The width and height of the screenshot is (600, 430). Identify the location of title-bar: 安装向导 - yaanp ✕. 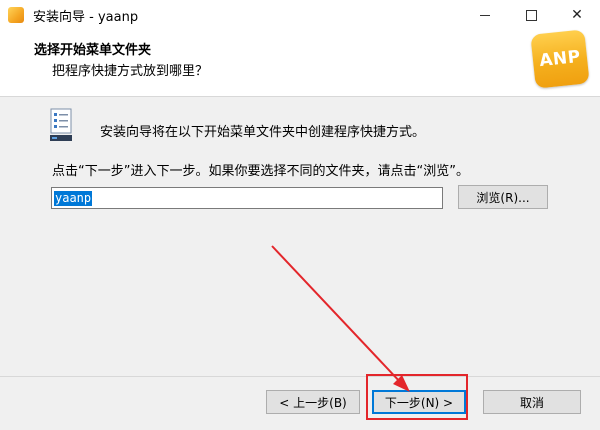
(300, 15).